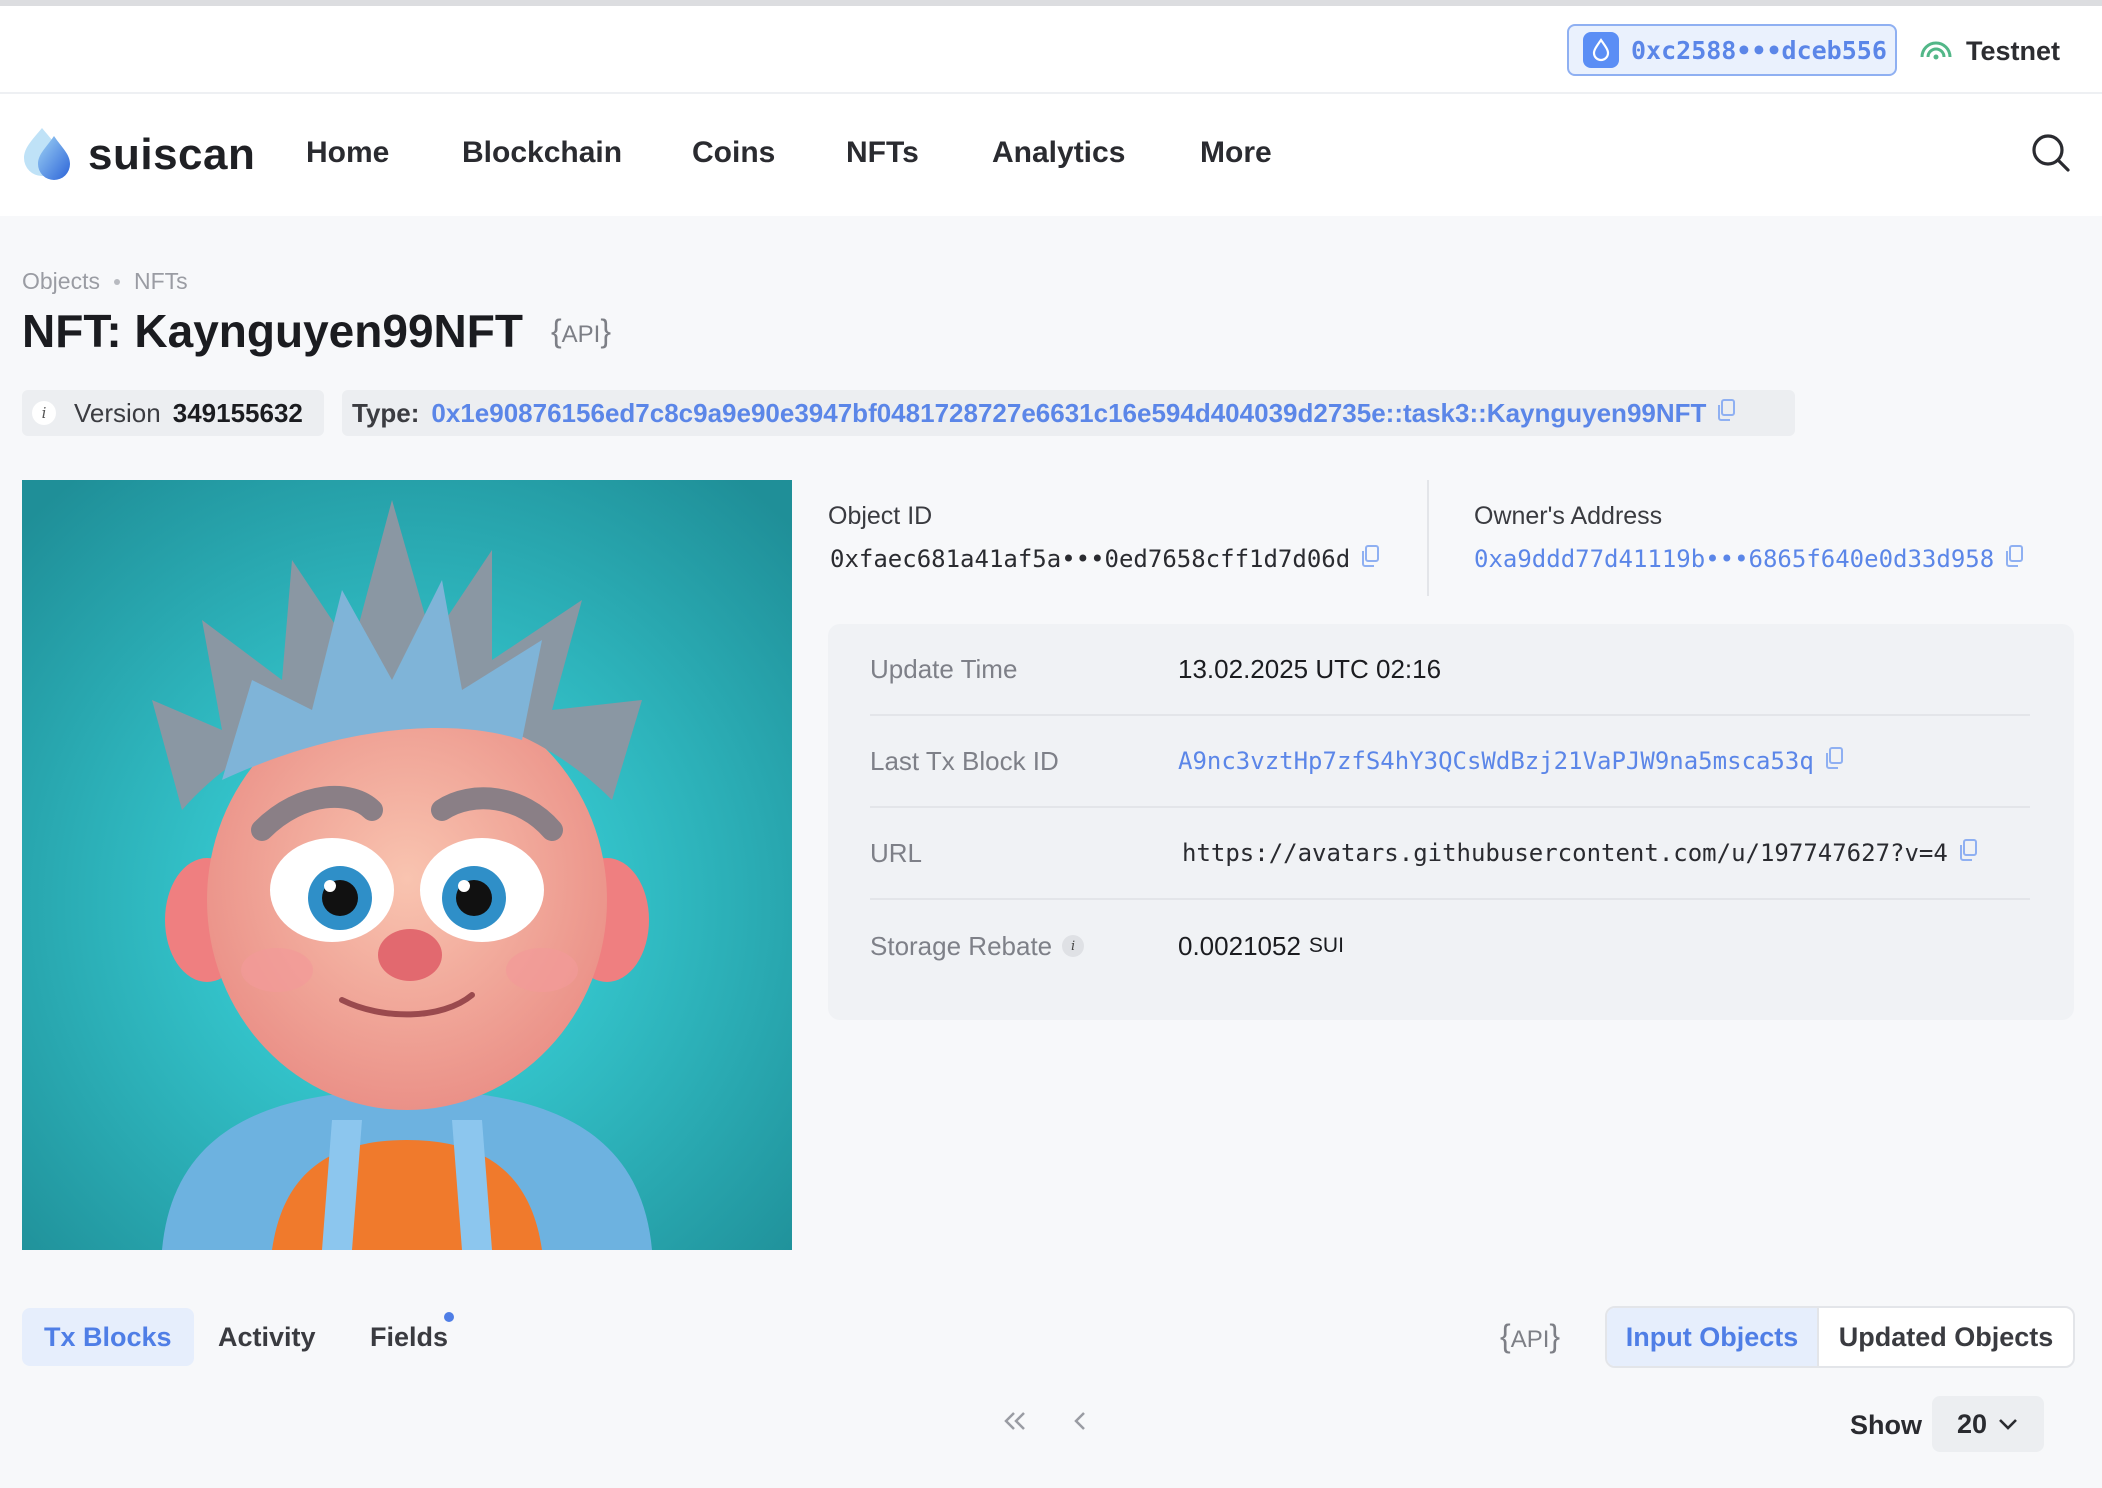 This screenshot has width=2102, height=1488. What do you see at coordinates (1326, 945) in the screenshot?
I see `storage-rebate-unit: SUI` at bounding box center [1326, 945].